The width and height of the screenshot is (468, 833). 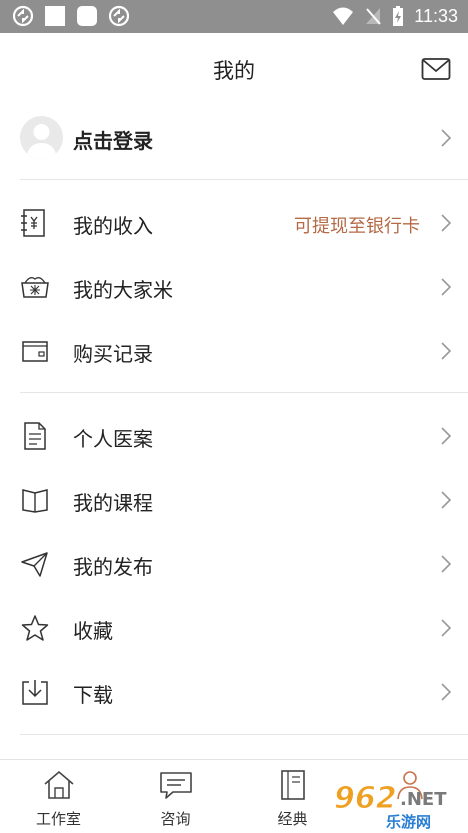 What do you see at coordinates (365, 798) in the screenshot?
I see `svg-text: 962` at bounding box center [365, 798].